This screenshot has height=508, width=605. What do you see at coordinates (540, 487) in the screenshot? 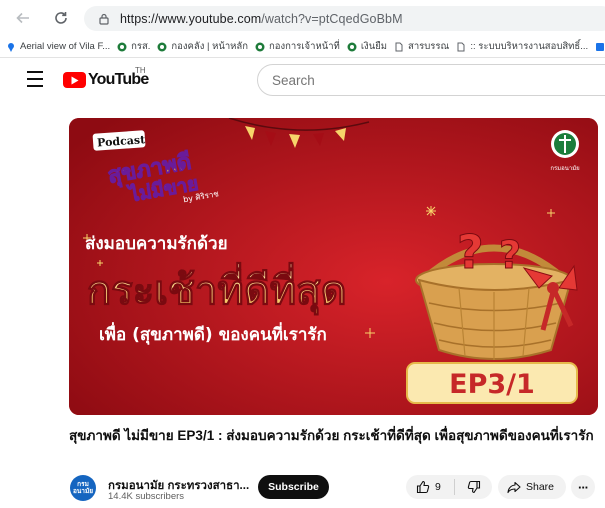
I see `share-label: Share` at bounding box center [540, 487].